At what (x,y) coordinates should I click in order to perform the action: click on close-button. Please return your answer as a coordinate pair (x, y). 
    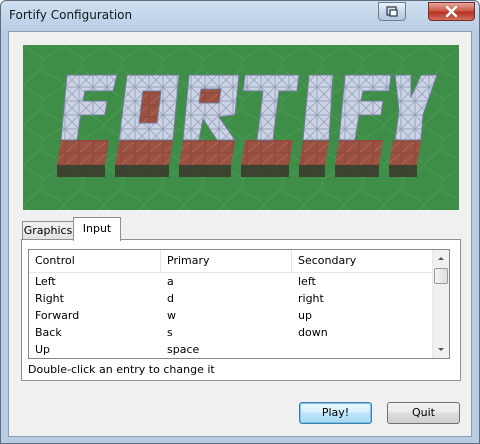
    Looking at the image, I should click on (451, 11).